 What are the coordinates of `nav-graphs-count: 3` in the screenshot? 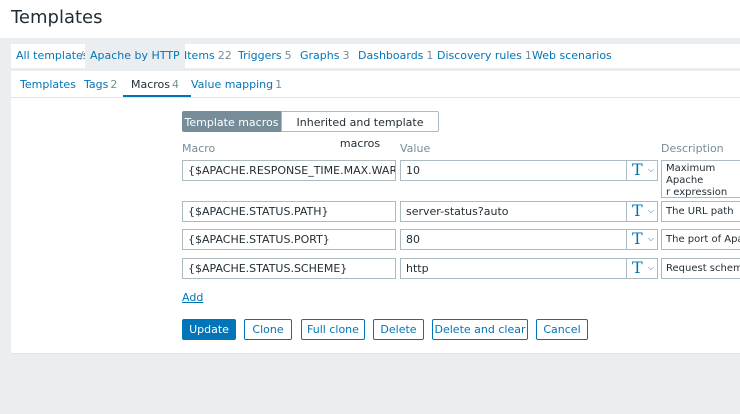 It's located at (346, 55).